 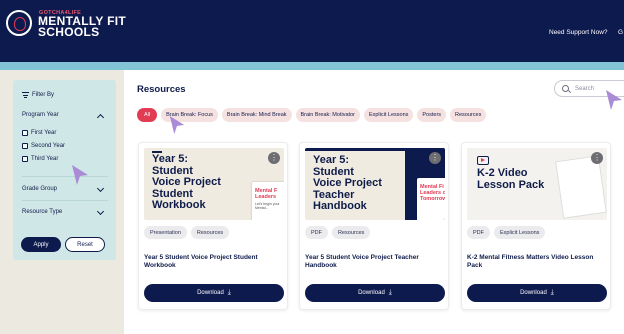 I want to click on filter-by-heading: Filter By, so click(x=38, y=95).